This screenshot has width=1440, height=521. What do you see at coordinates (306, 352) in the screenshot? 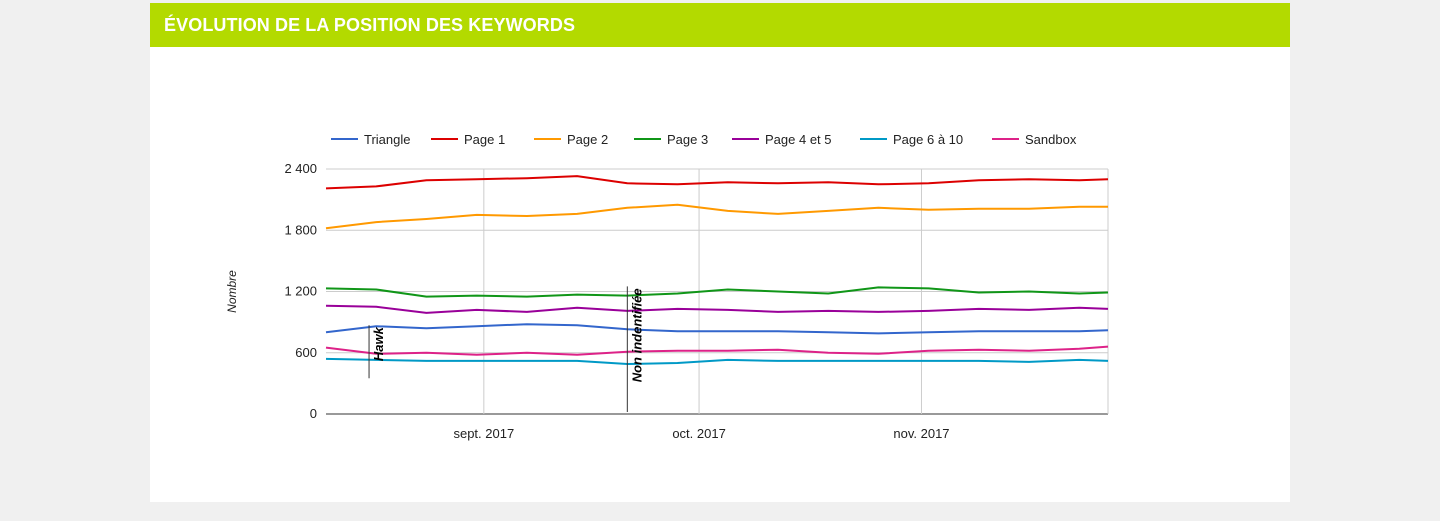
I see `y-tick-label: 600` at bounding box center [306, 352].